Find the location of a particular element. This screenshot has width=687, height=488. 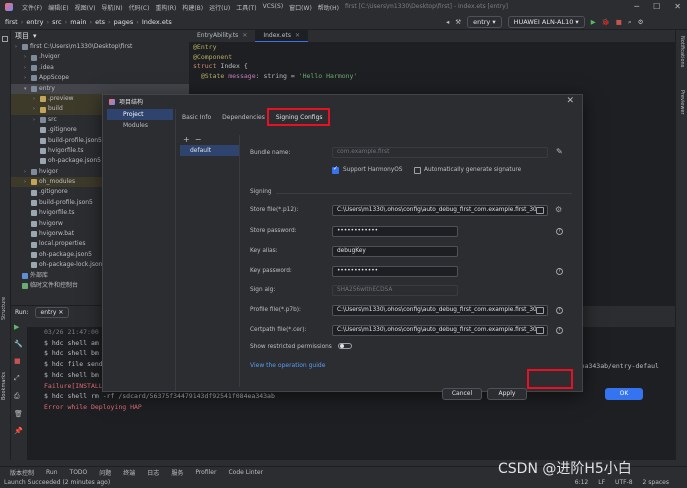

menu-item: 文件(F) is located at coordinates (32, 7).